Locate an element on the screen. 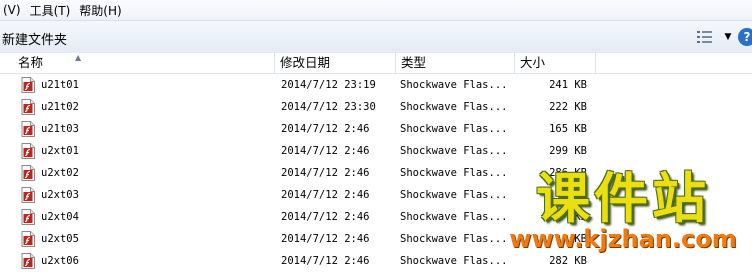 This screenshot has height=277, width=752. file-name: u2xt05 is located at coordinates (60, 239).